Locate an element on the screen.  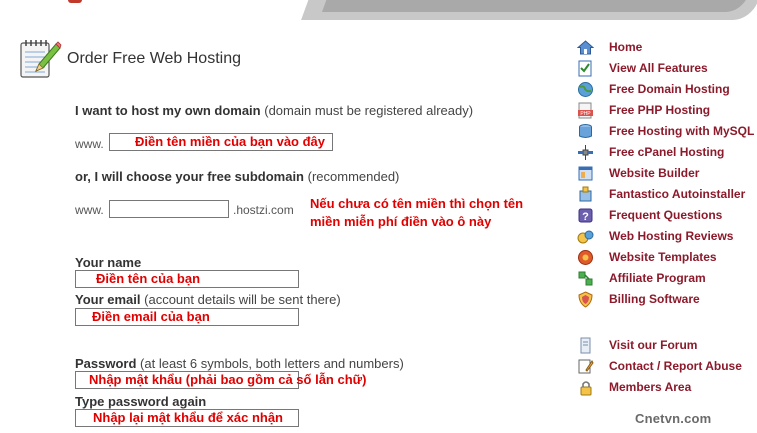
template-icon is located at coordinates (585, 257).